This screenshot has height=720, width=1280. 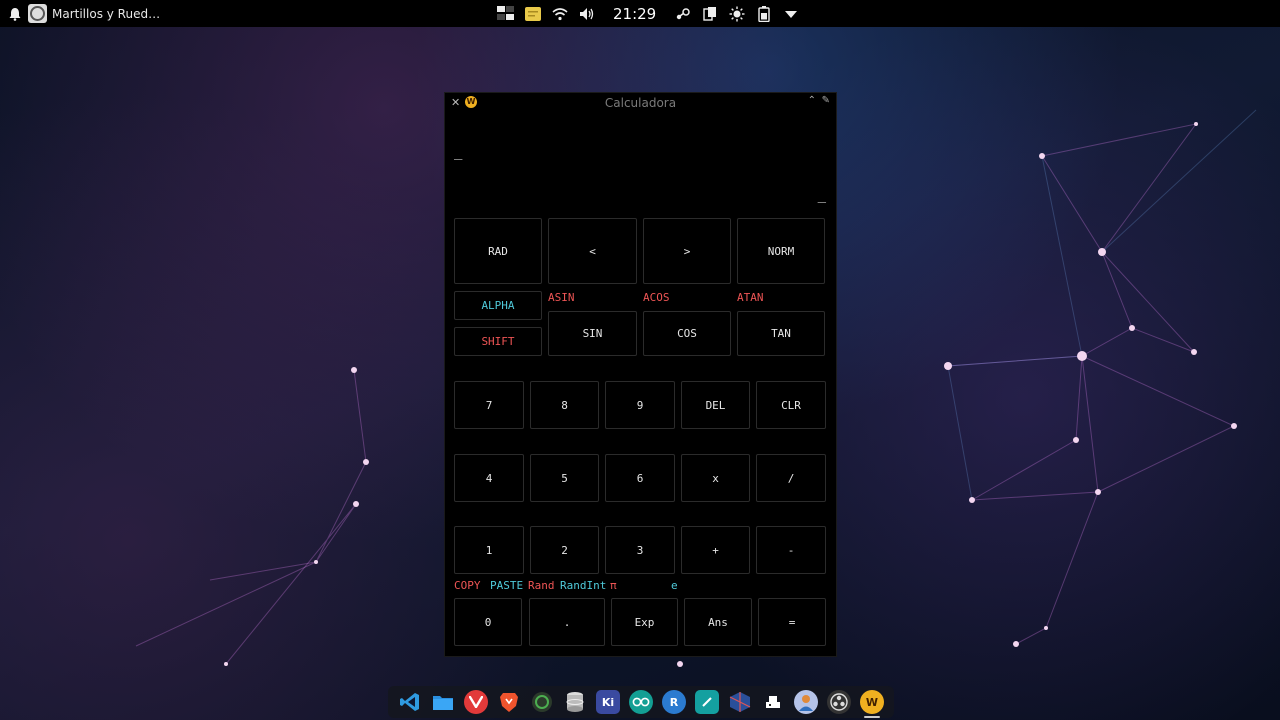 What do you see at coordinates (781, 251) in the screenshot?
I see `norm-button: NORM` at bounding box center [781, 251].